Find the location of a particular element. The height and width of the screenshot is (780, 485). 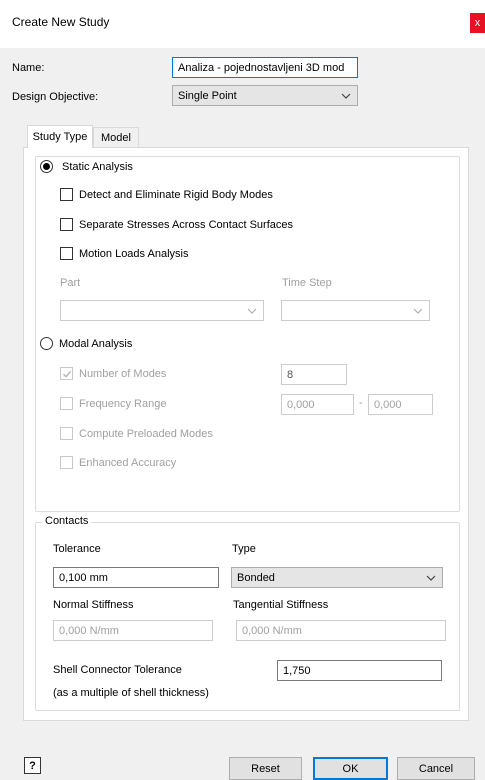

modal-analysis-label: Modal Analysis is located at coordinates (96, 343).